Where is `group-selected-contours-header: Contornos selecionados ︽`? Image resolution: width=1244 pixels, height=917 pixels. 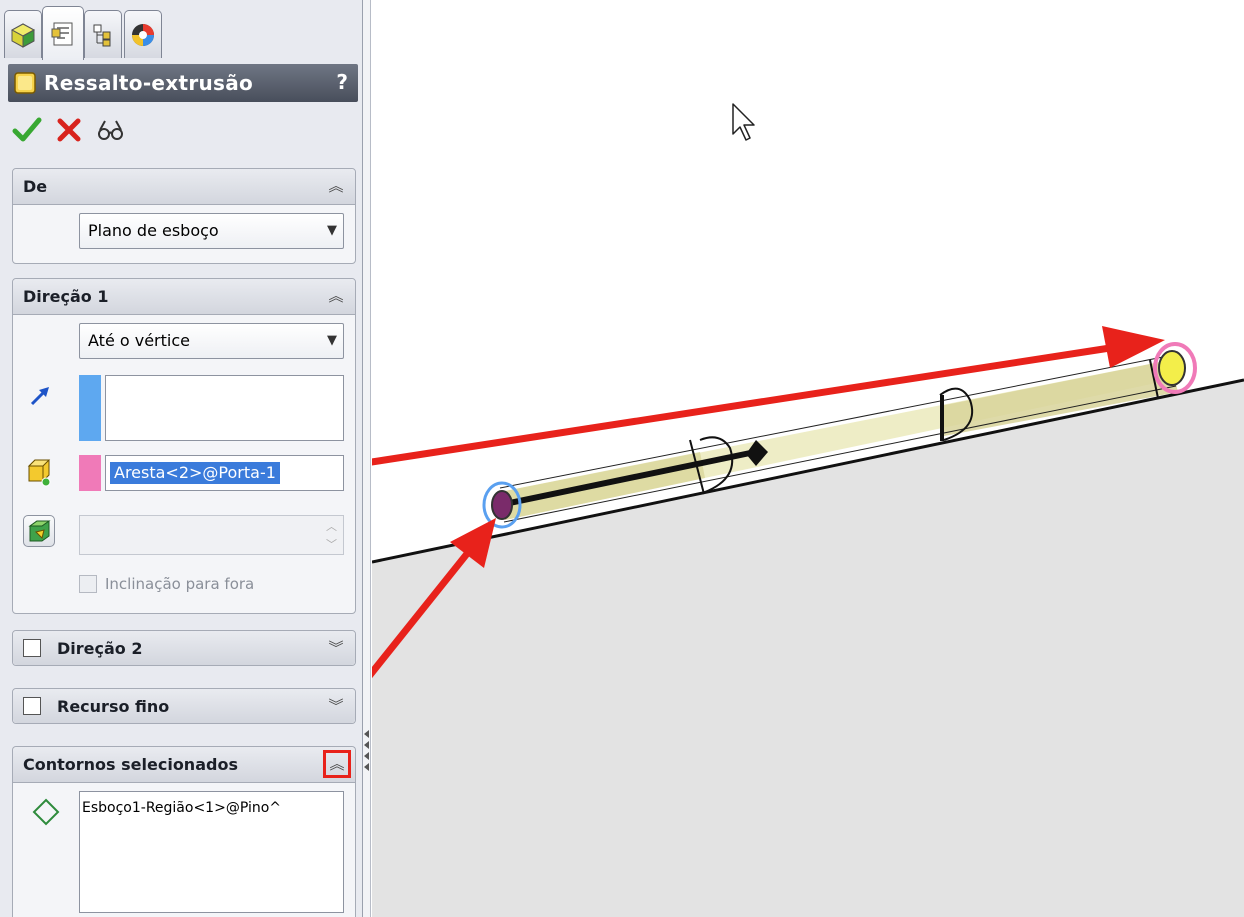
group-selected-contours-header: Contornos selecionados ︽ is located at coordinates (184, 765).